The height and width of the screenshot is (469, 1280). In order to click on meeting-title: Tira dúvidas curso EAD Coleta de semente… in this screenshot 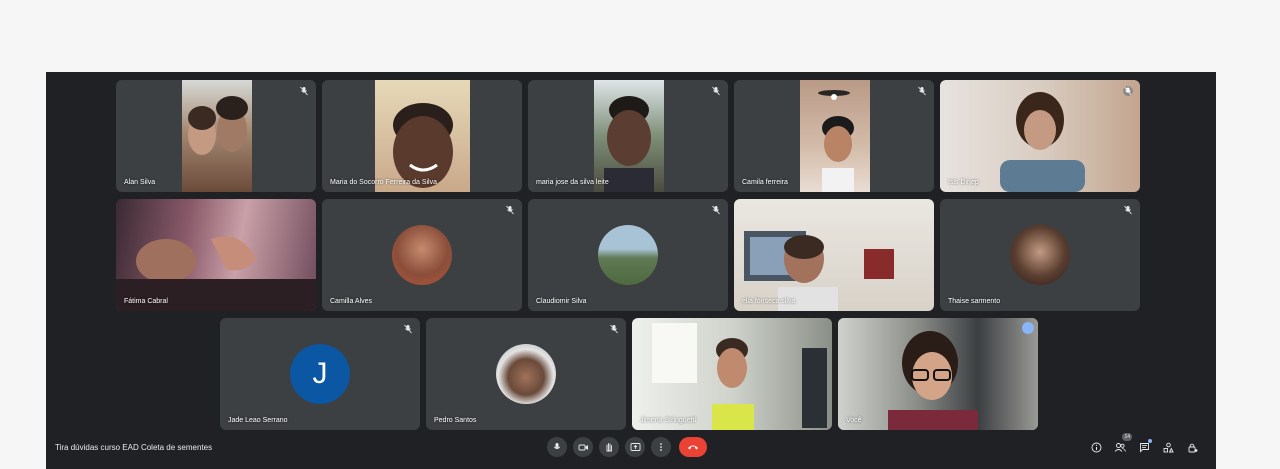, I will do `click(134, 447)`.